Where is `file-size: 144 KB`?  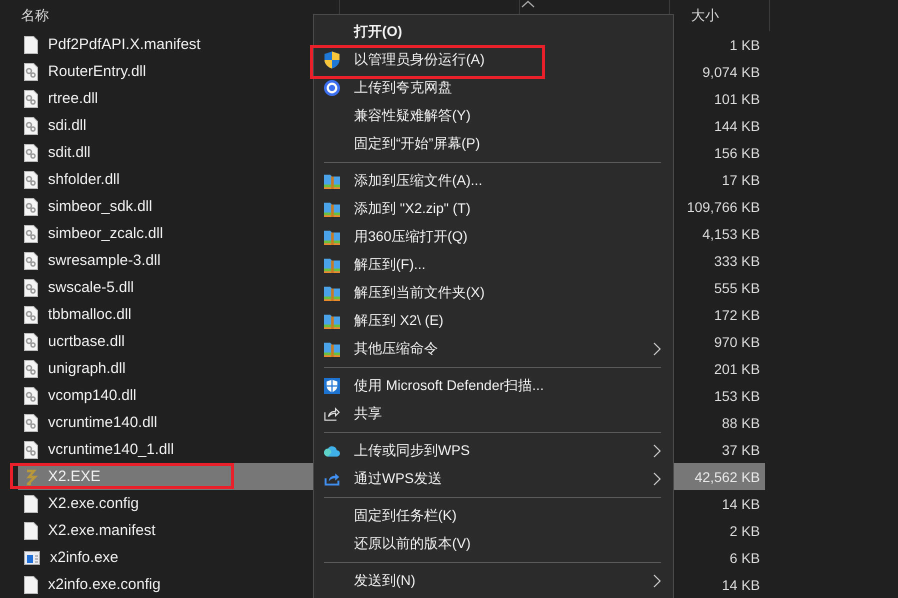 file-size: 144 KB is located at coordinates (737, 126).